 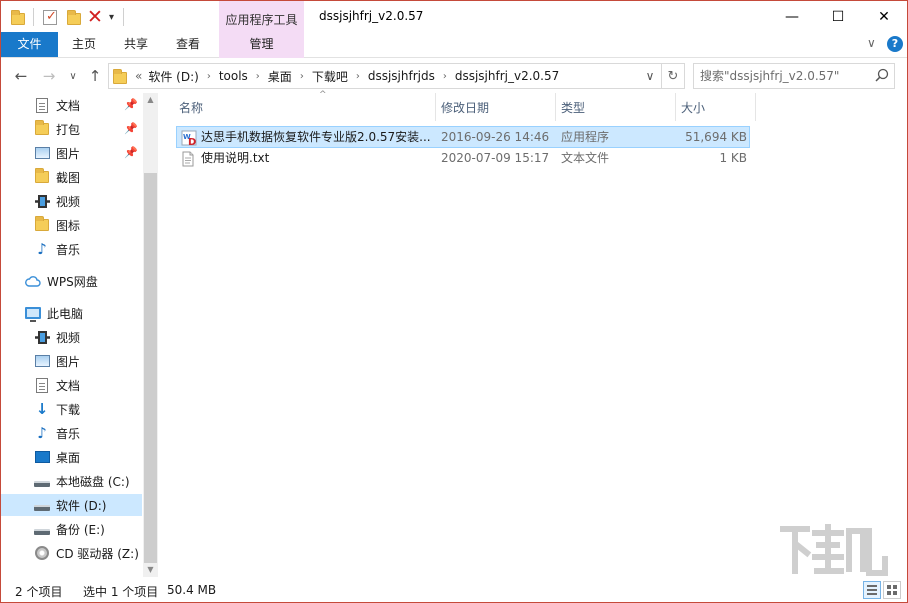 What do you see at coordinates (330, 76) in the screenshot?
I see `breadcrumb-xiazaiba: 下载吧` at bounding box center [330, 76].